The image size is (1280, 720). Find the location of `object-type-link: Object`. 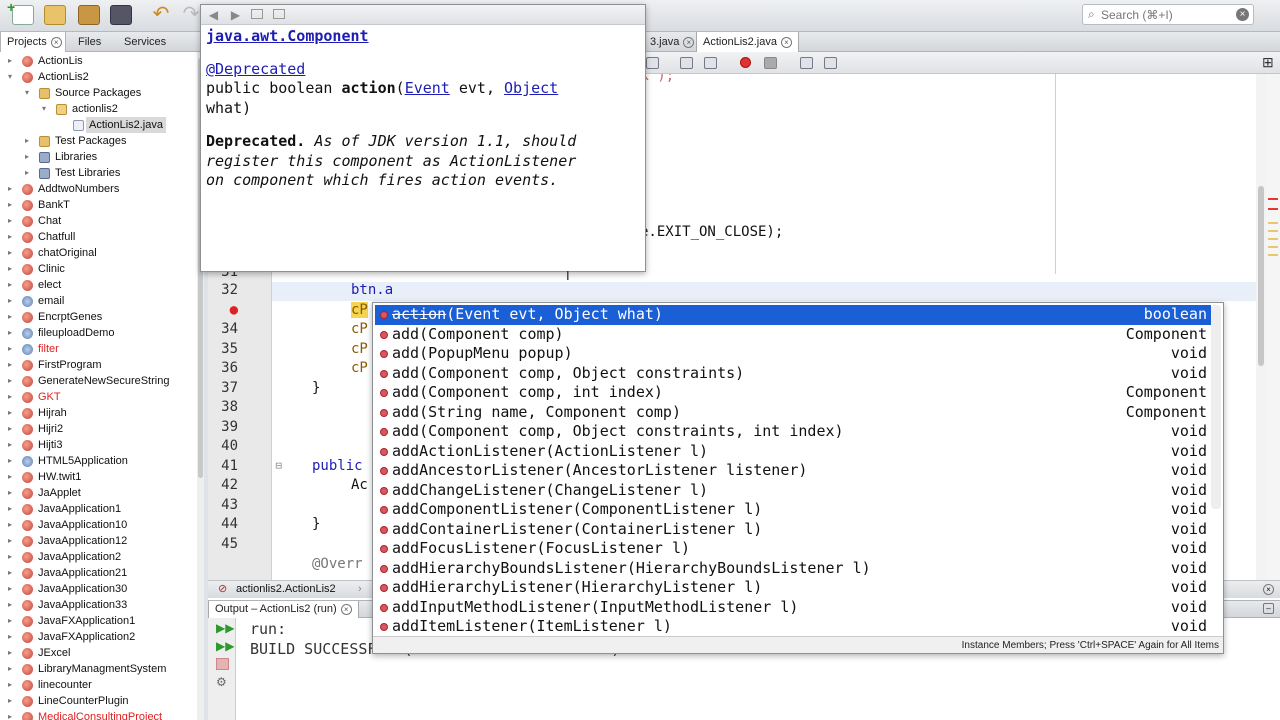

object-type-link: Object is located at coordinates (531, 88).